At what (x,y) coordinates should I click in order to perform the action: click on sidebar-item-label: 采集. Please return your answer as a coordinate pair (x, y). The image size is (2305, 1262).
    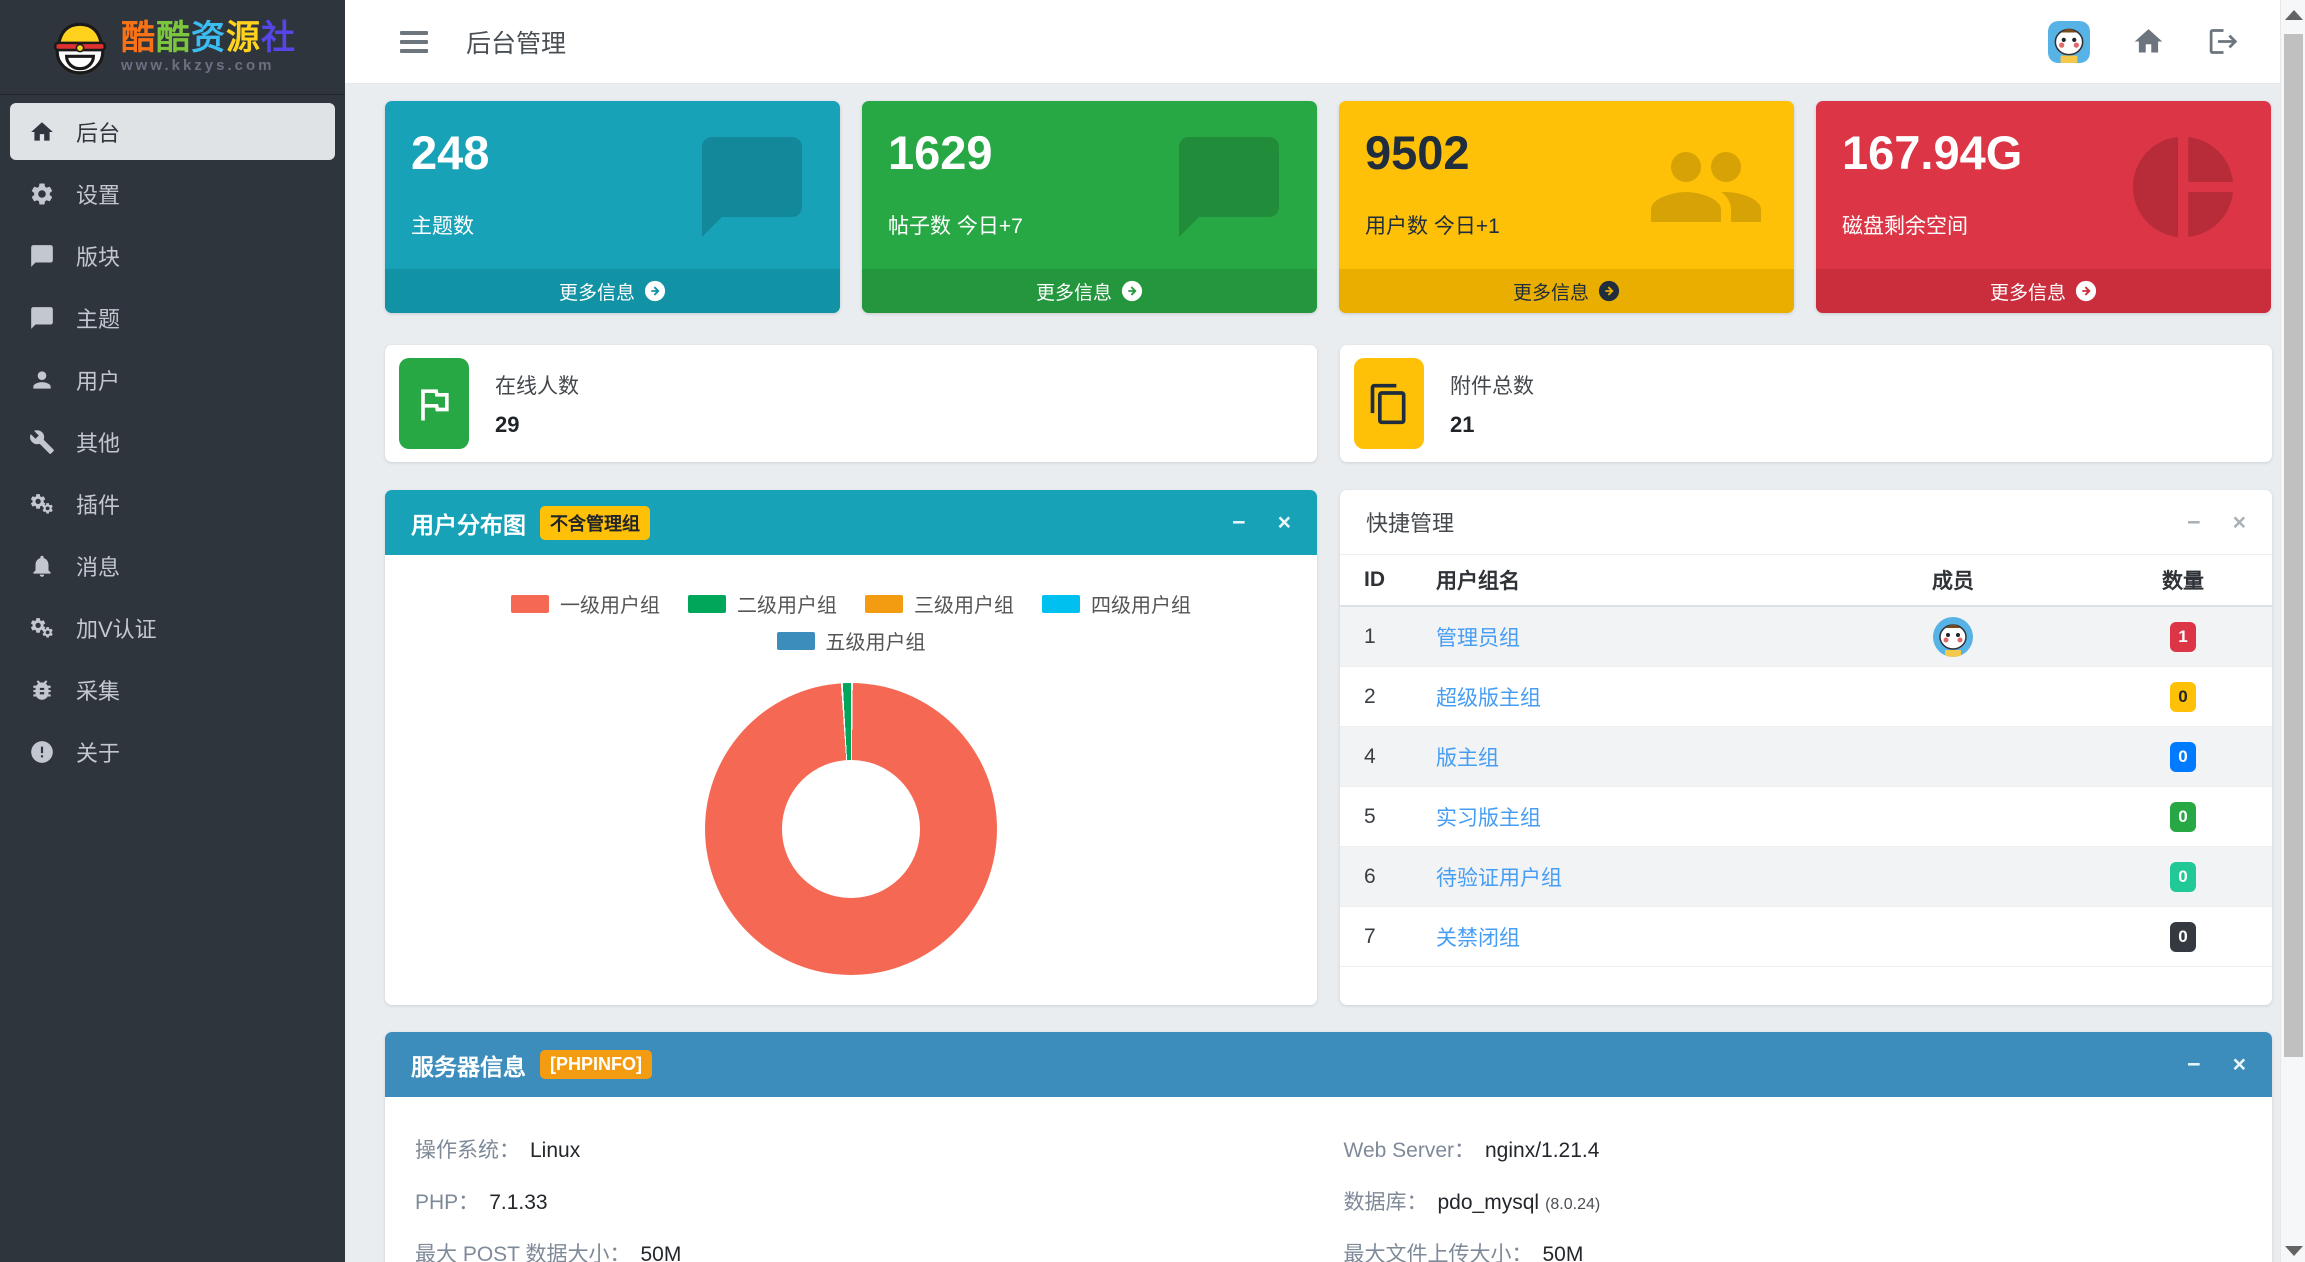
    Looking at the image, I should click on (98, 691).